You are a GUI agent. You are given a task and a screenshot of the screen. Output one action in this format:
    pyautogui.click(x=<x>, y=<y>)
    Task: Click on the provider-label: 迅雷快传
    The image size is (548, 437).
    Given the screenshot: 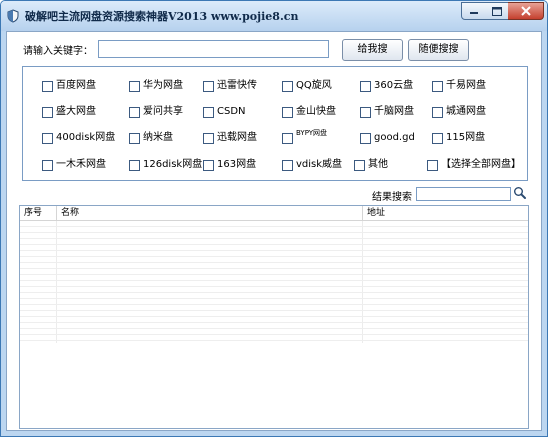 What is the action you would take?
    pyautogui.click(x=237, y=85)
    